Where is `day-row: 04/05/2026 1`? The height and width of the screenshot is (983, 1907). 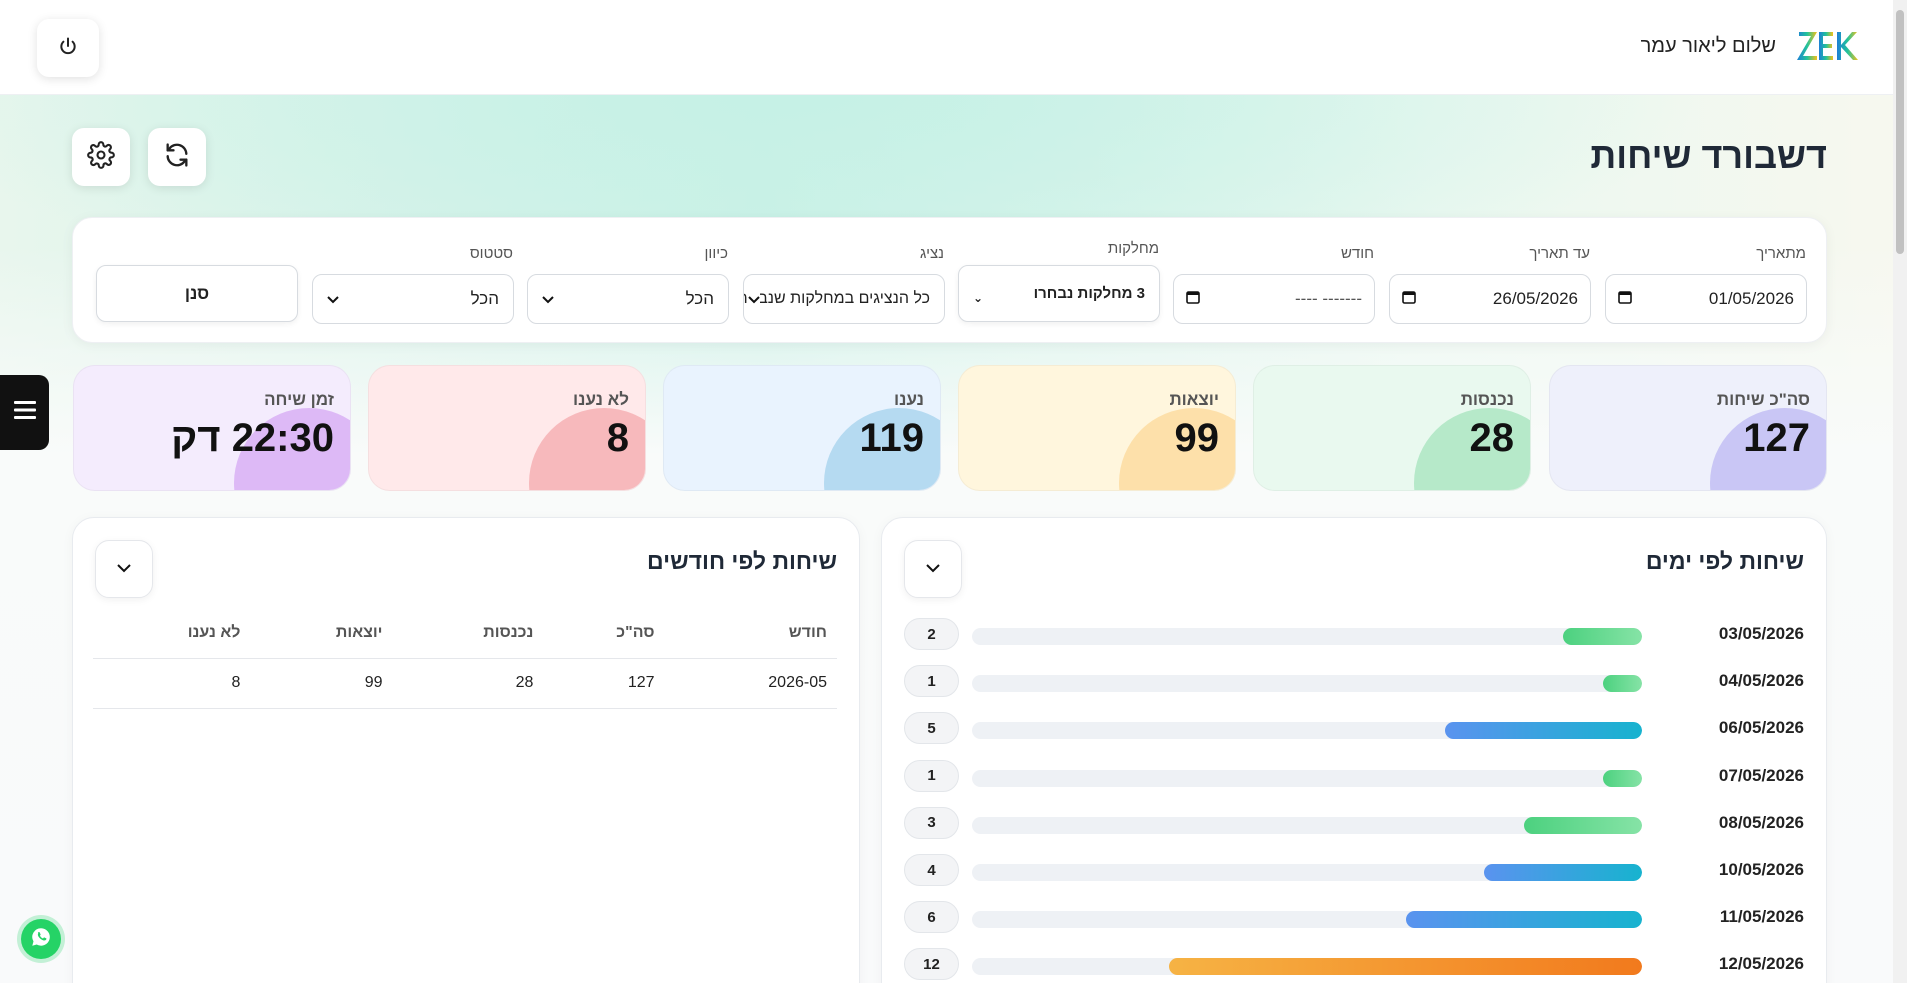
day-row: 04/05/2026 1 is located at coordinates (1354, 681).